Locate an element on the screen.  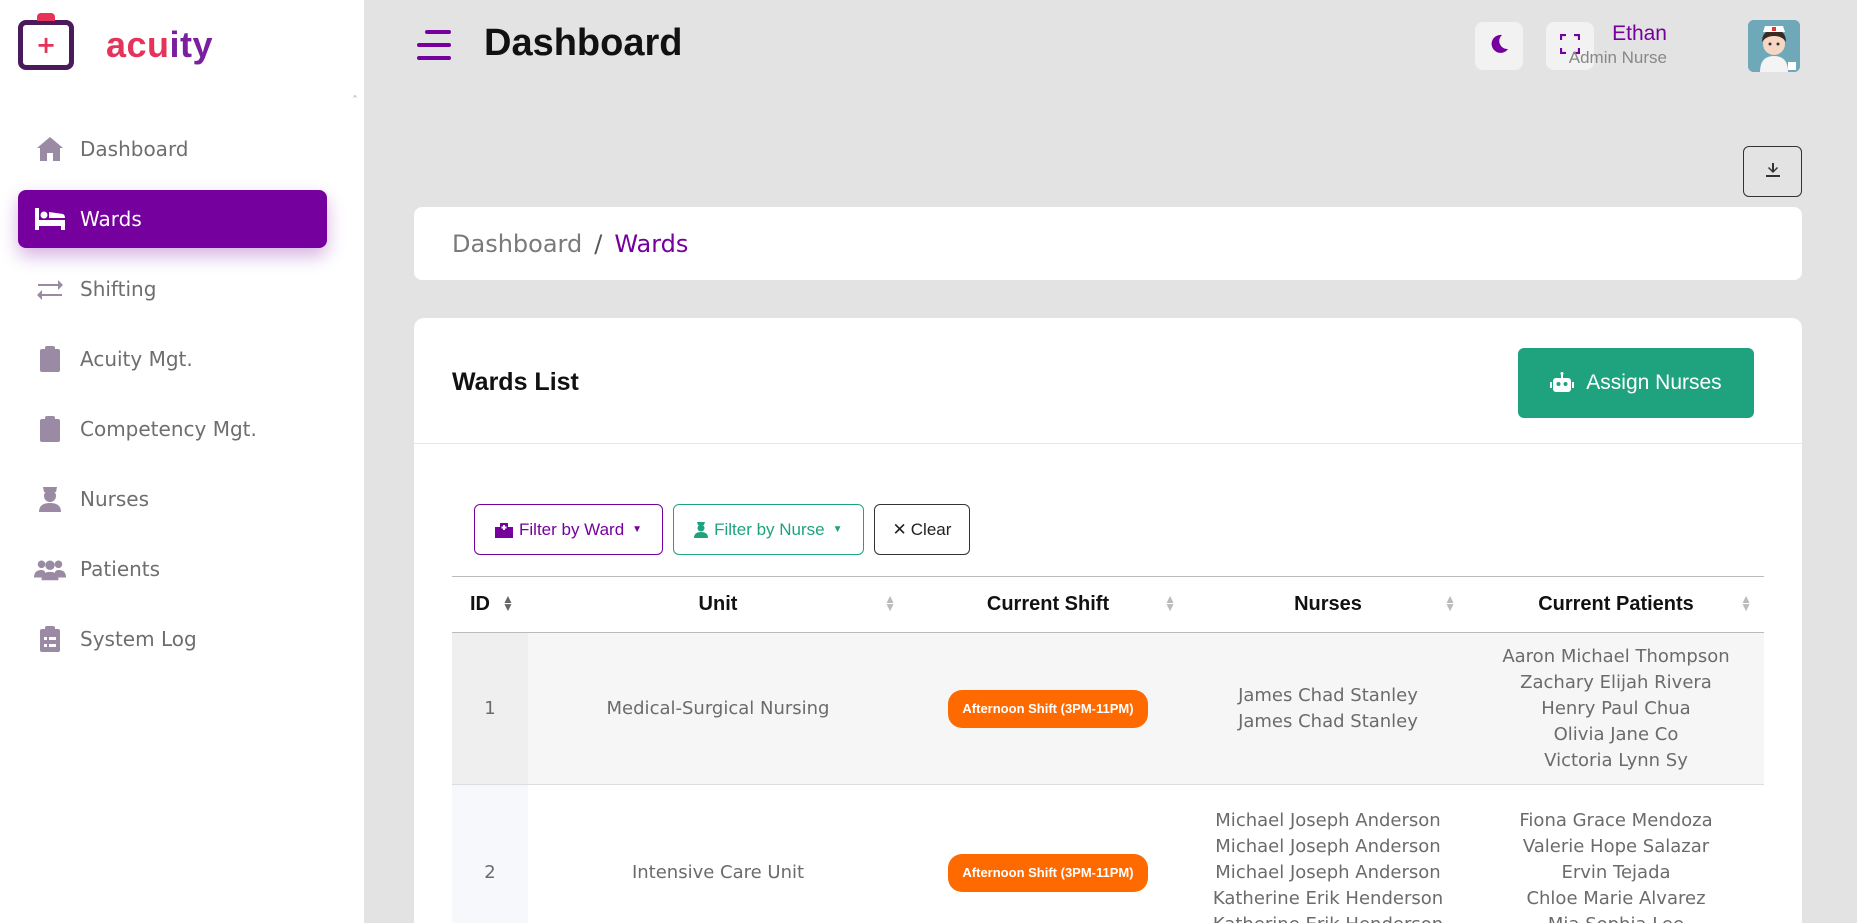
moon-icon is located at coordinates (1499, 46).